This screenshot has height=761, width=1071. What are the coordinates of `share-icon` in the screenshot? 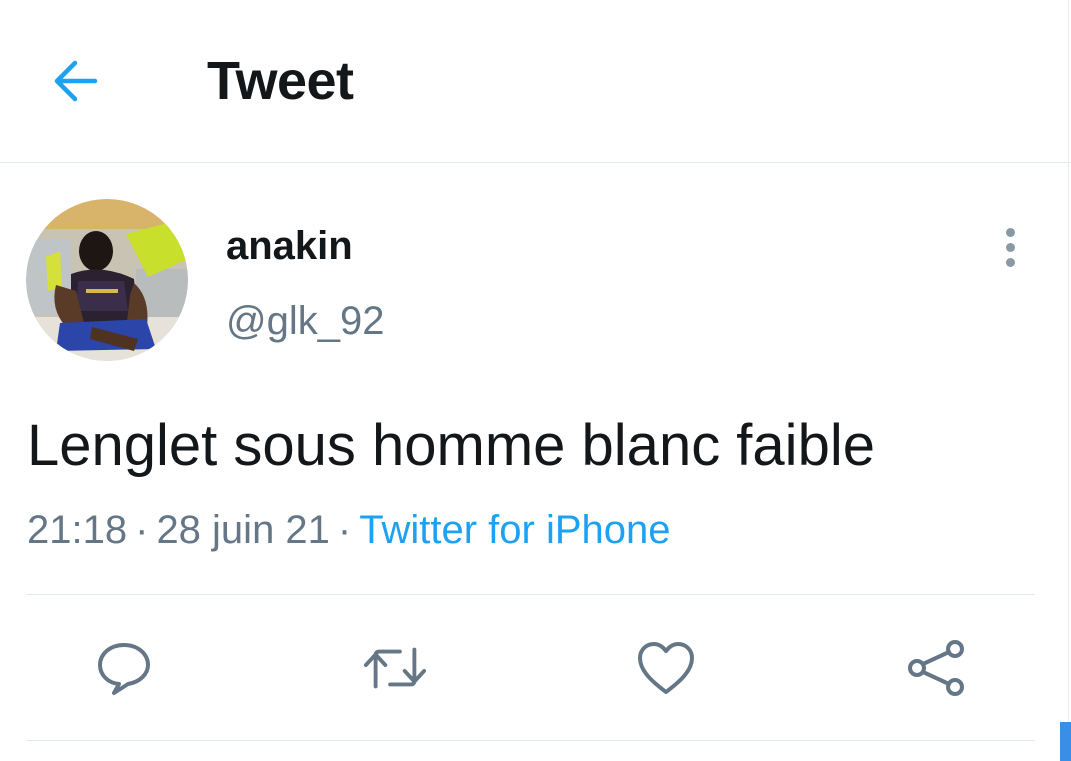 It's located at (936, 668).